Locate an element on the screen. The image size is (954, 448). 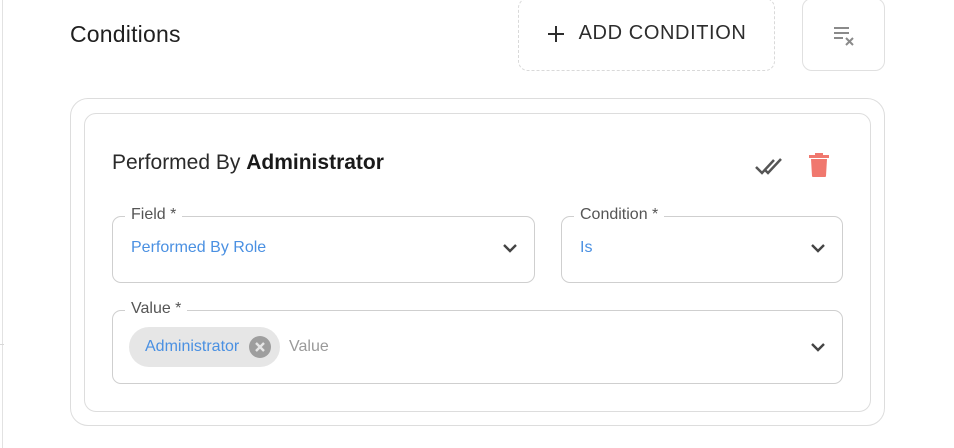
apply-condition-button is located at coordinates (769, 165).